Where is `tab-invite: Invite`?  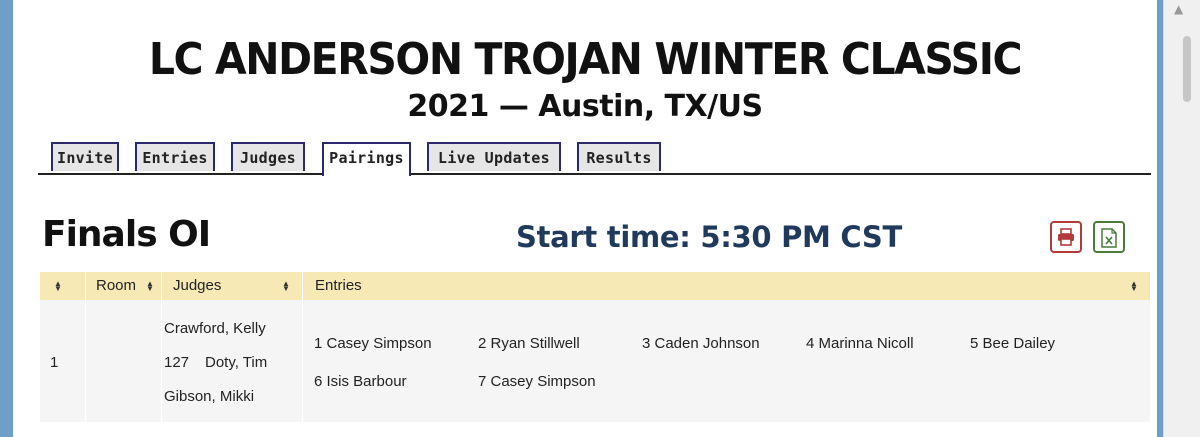
tab-invite: Invite is located at coordinates (85, 156).